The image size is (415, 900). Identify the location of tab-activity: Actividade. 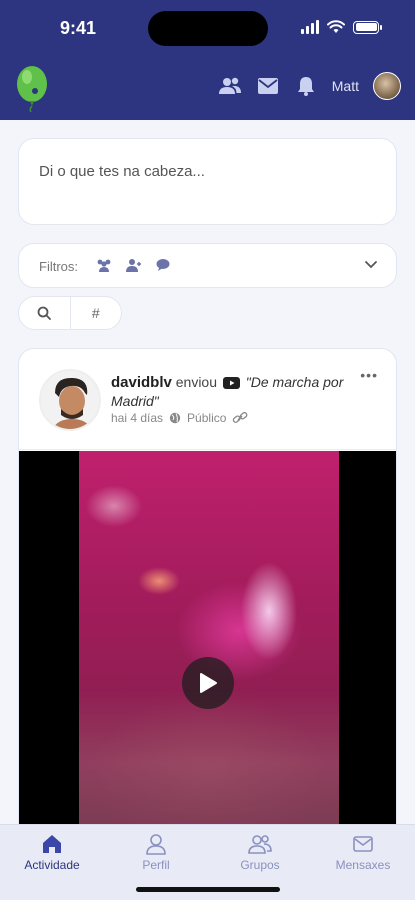
(52, 852).